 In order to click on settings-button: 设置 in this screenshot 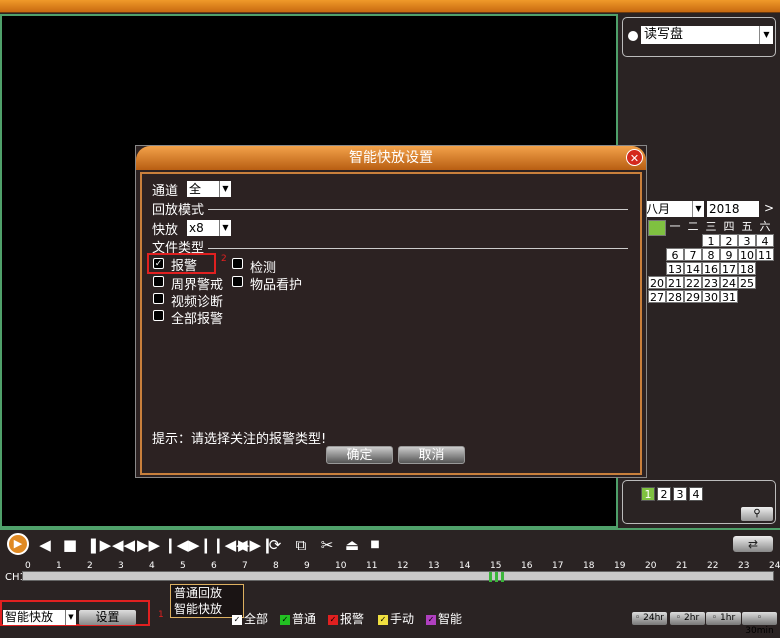, I will do `click(107, 617)`.